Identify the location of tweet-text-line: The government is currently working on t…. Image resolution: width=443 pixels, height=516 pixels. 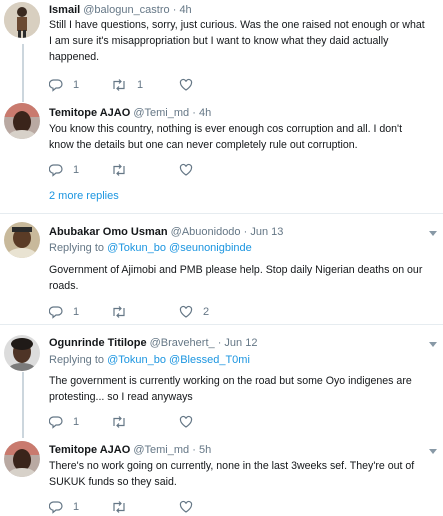
(230, 381).